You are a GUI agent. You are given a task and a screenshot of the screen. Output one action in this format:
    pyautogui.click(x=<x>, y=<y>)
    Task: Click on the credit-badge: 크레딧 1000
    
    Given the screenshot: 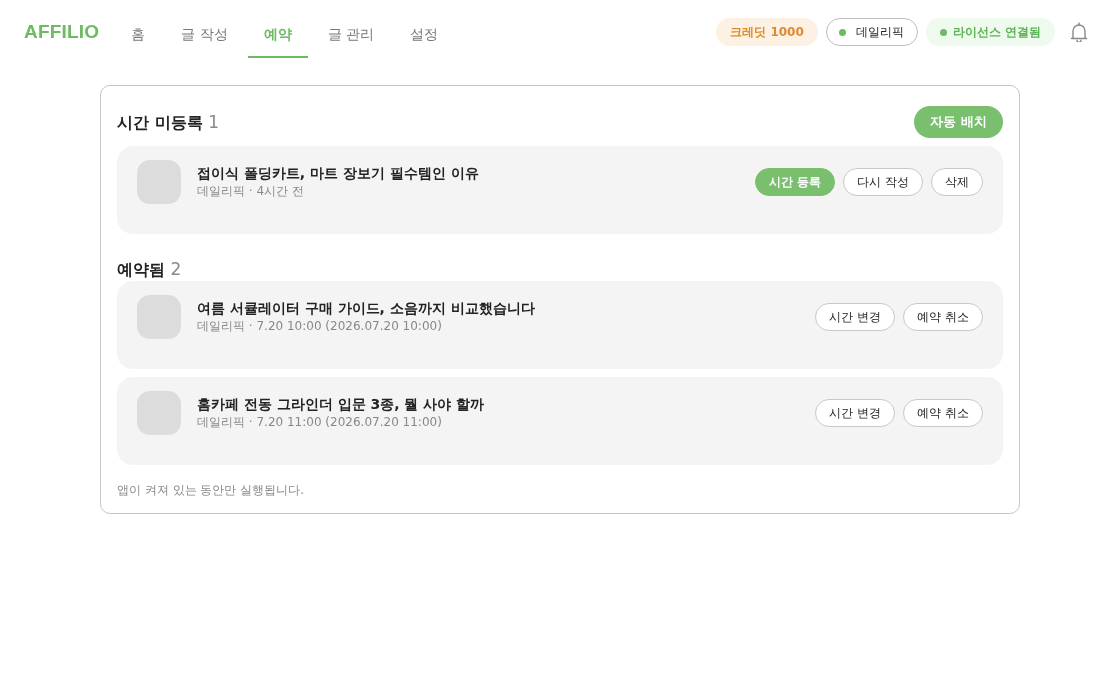 What is the action you would take?
    pyautogui.click(x=767, y=32)
    